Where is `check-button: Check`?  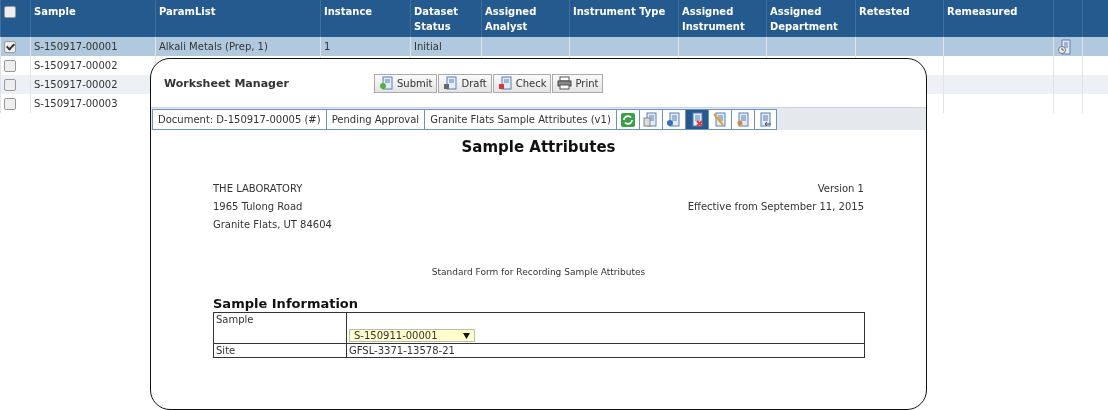 check-button: Check is located at coordinates (522, 83).